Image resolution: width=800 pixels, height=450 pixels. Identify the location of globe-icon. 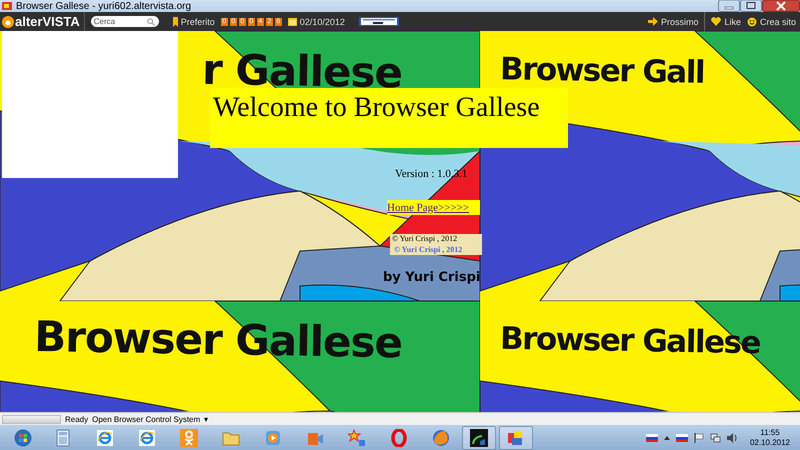
(441, 437).